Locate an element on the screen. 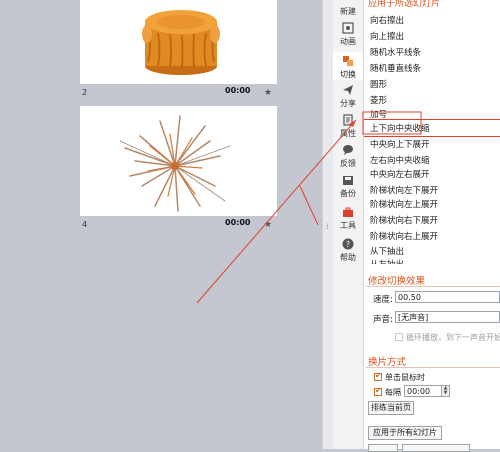  interval-spinner: ▲ ▼ is located at coordinates (446, 391).